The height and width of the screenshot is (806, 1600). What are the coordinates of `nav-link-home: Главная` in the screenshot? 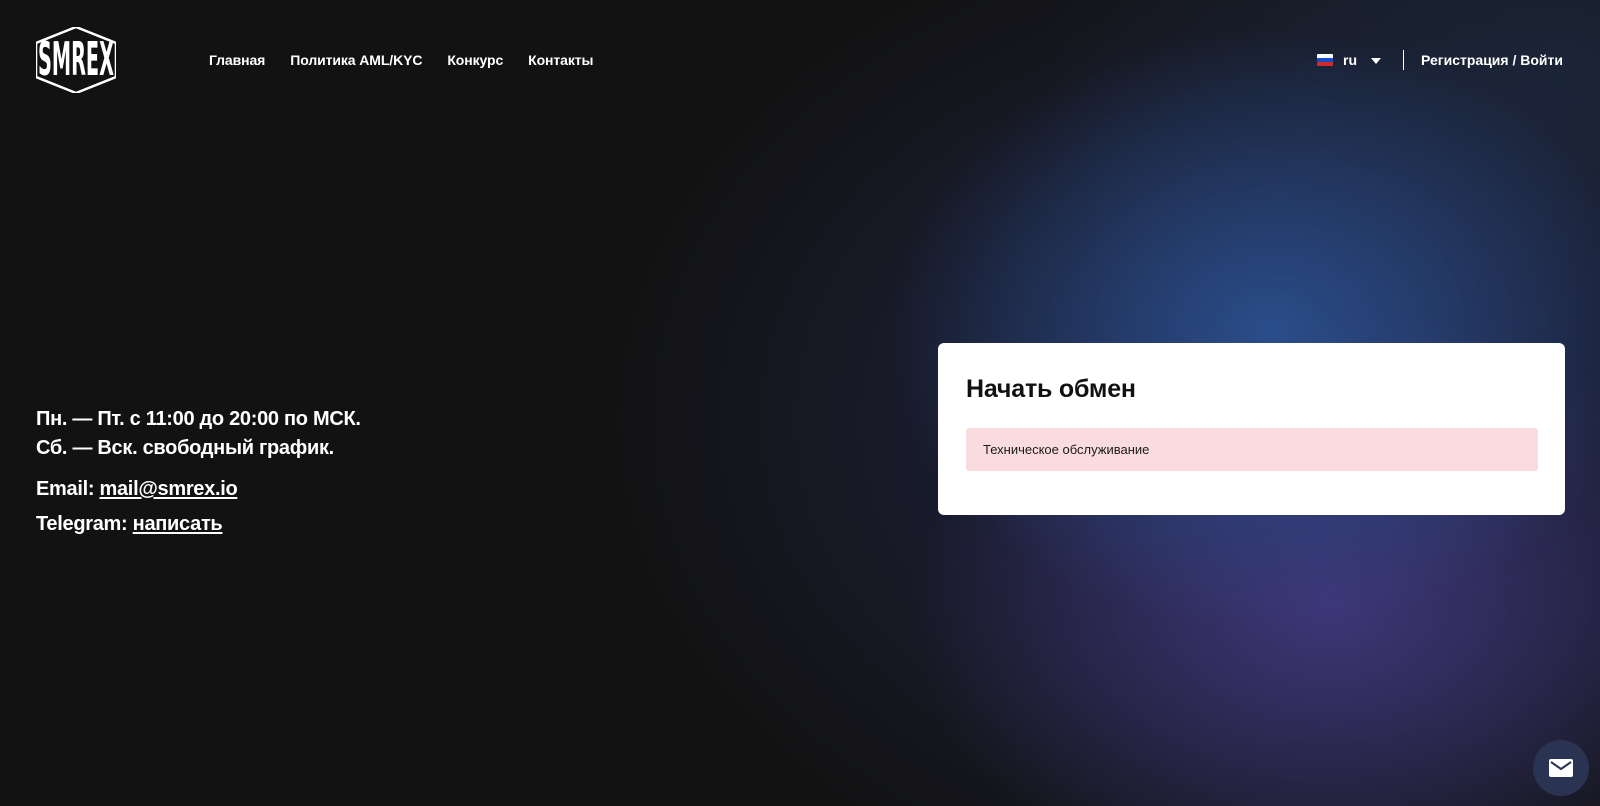 It's located at (237, 60).